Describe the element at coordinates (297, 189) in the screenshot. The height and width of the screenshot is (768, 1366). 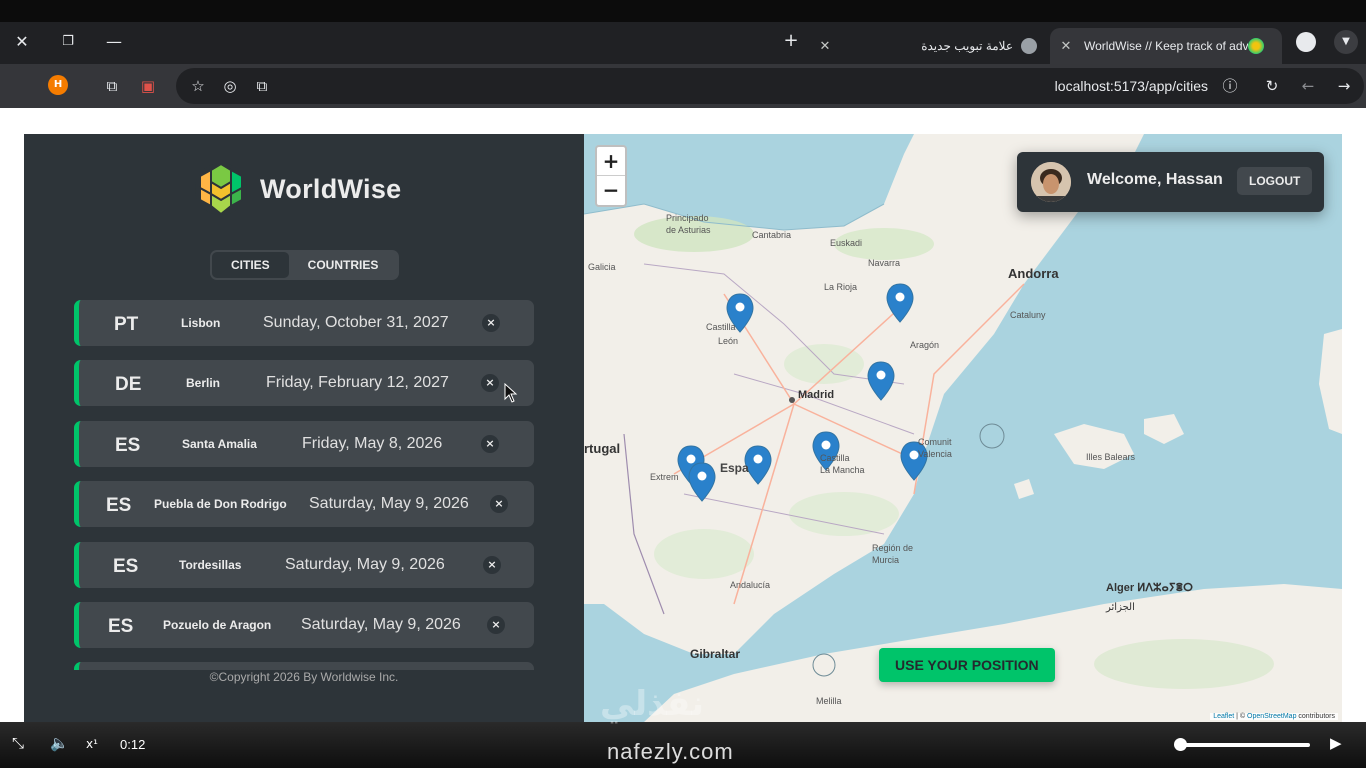
I see `worldwise-logo: WorldWise` at that location.